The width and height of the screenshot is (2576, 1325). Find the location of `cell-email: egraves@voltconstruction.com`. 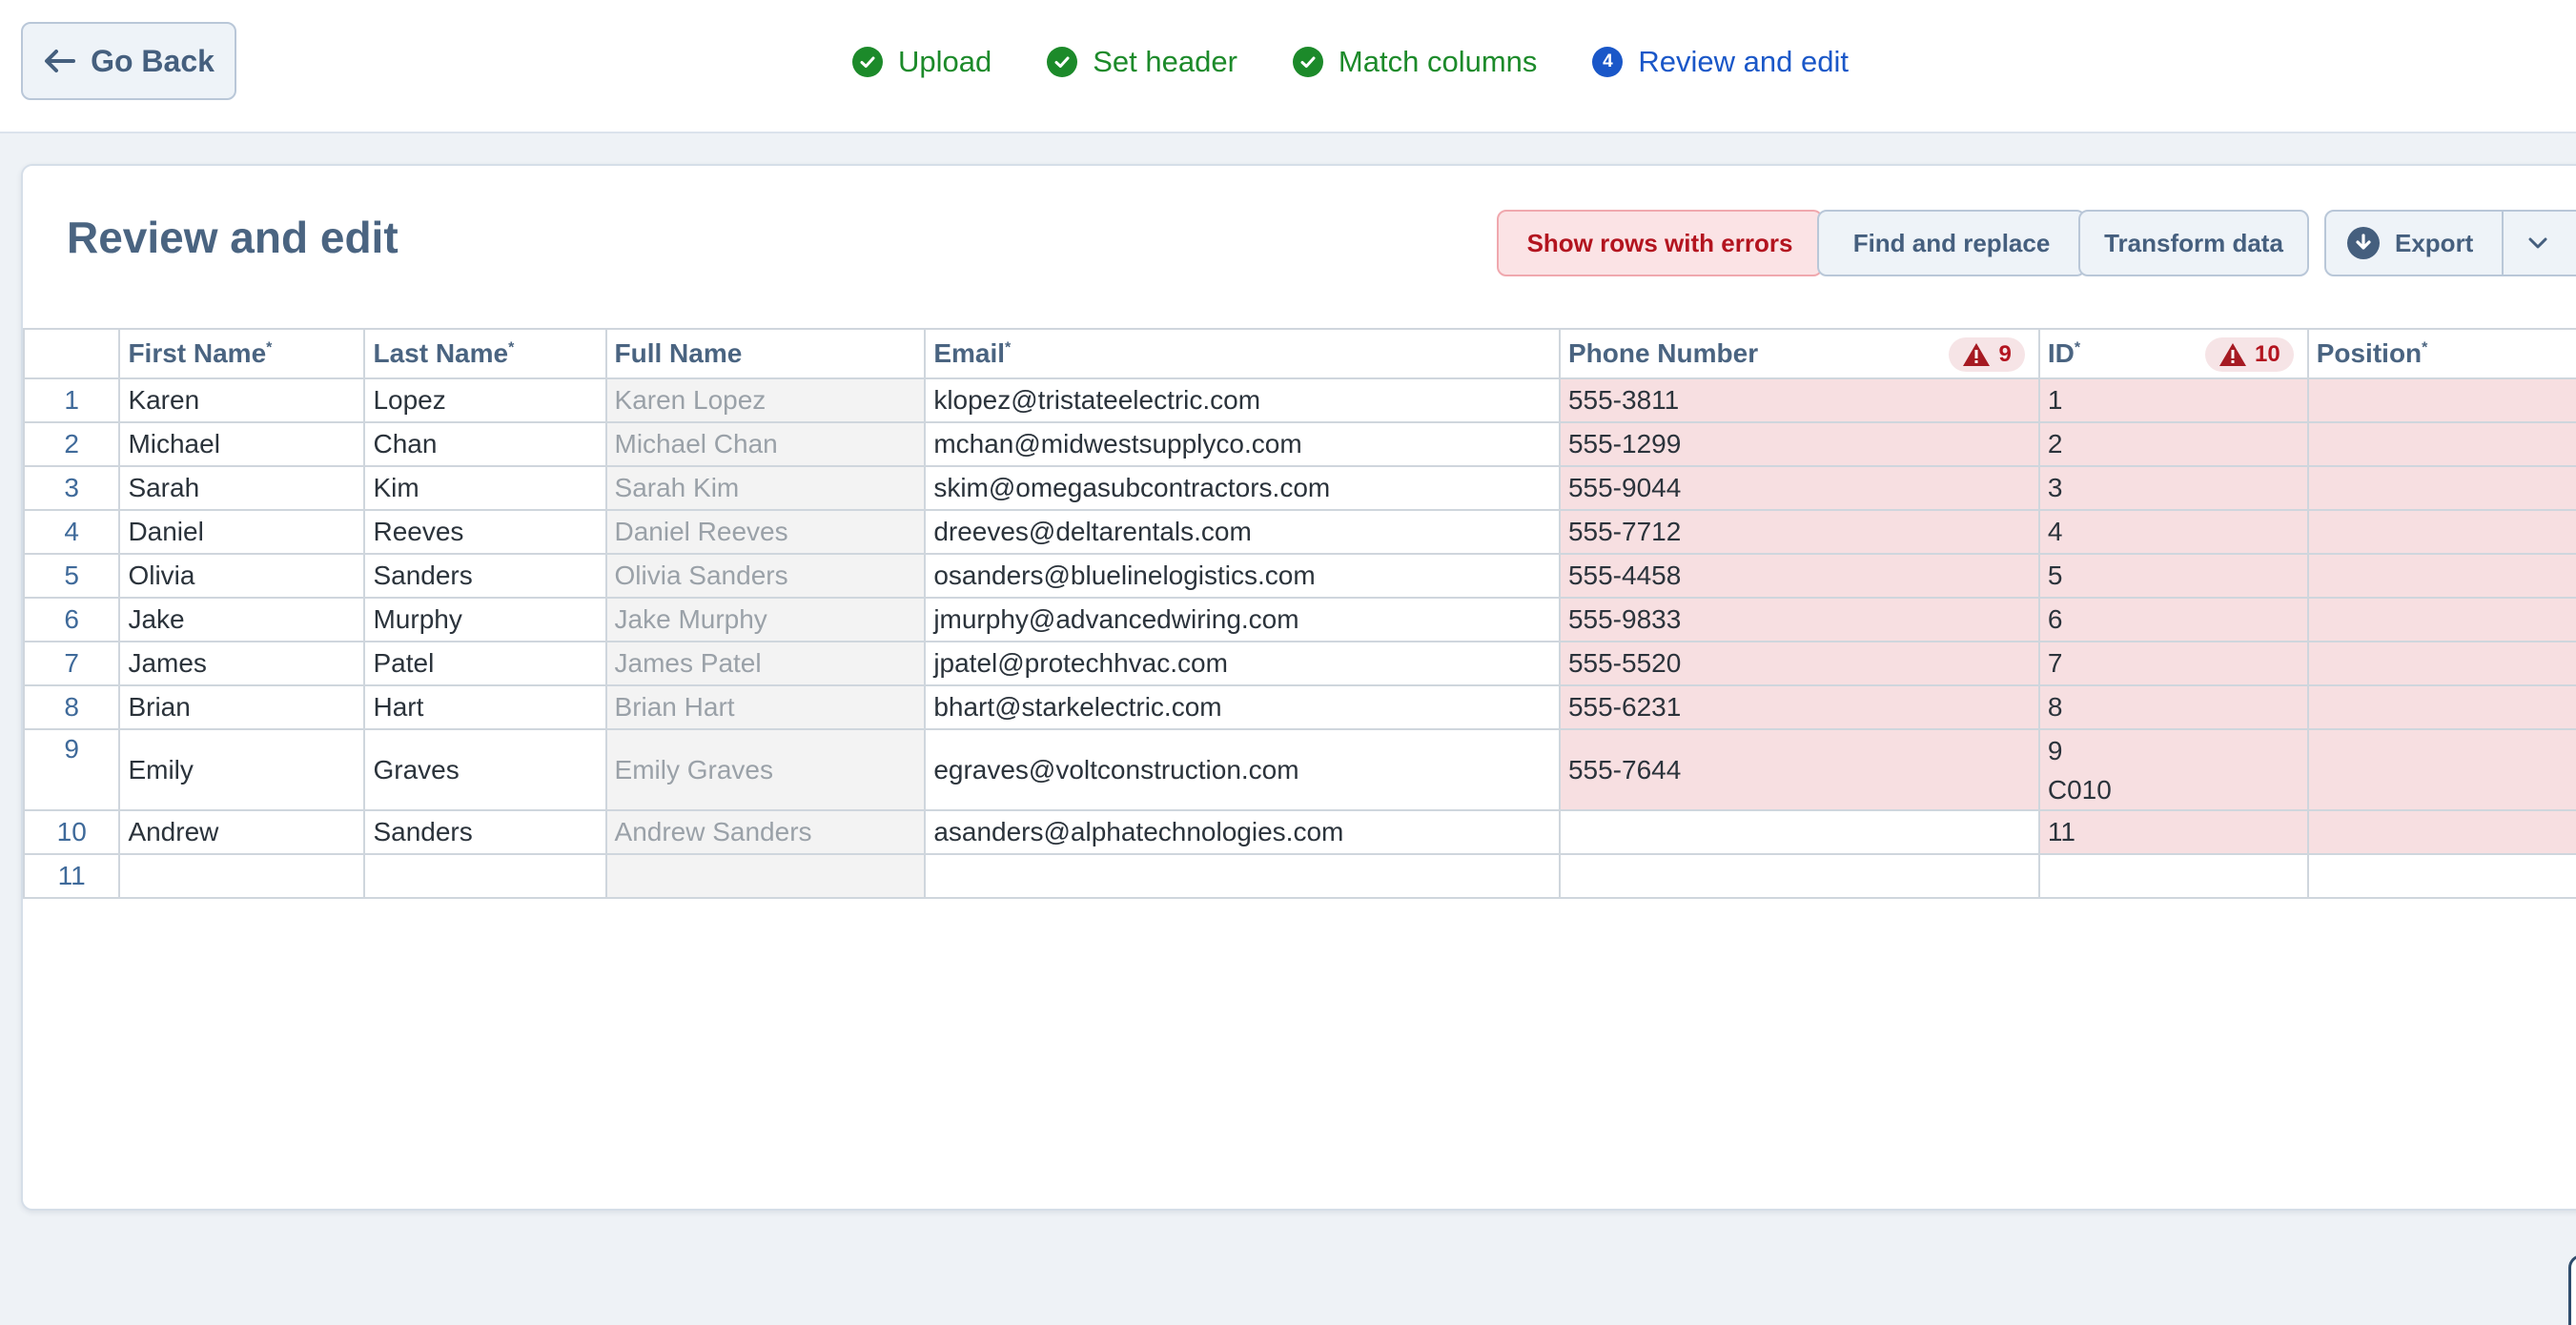

cell-email: egraves@voltconstruction.com is located at coordinates (1242, 769).